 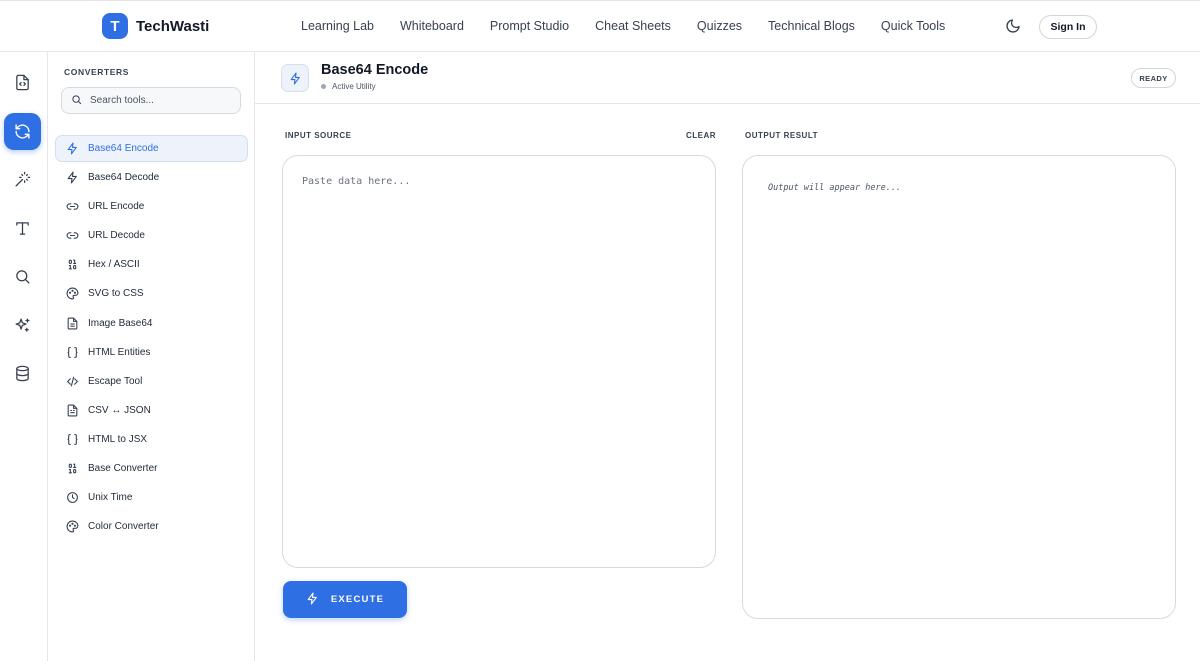 What do you see at coordinates (119, 410) in the screenshot?
I see `tool-label: CSV ↔ JSON` at bounding box center [119, 410].